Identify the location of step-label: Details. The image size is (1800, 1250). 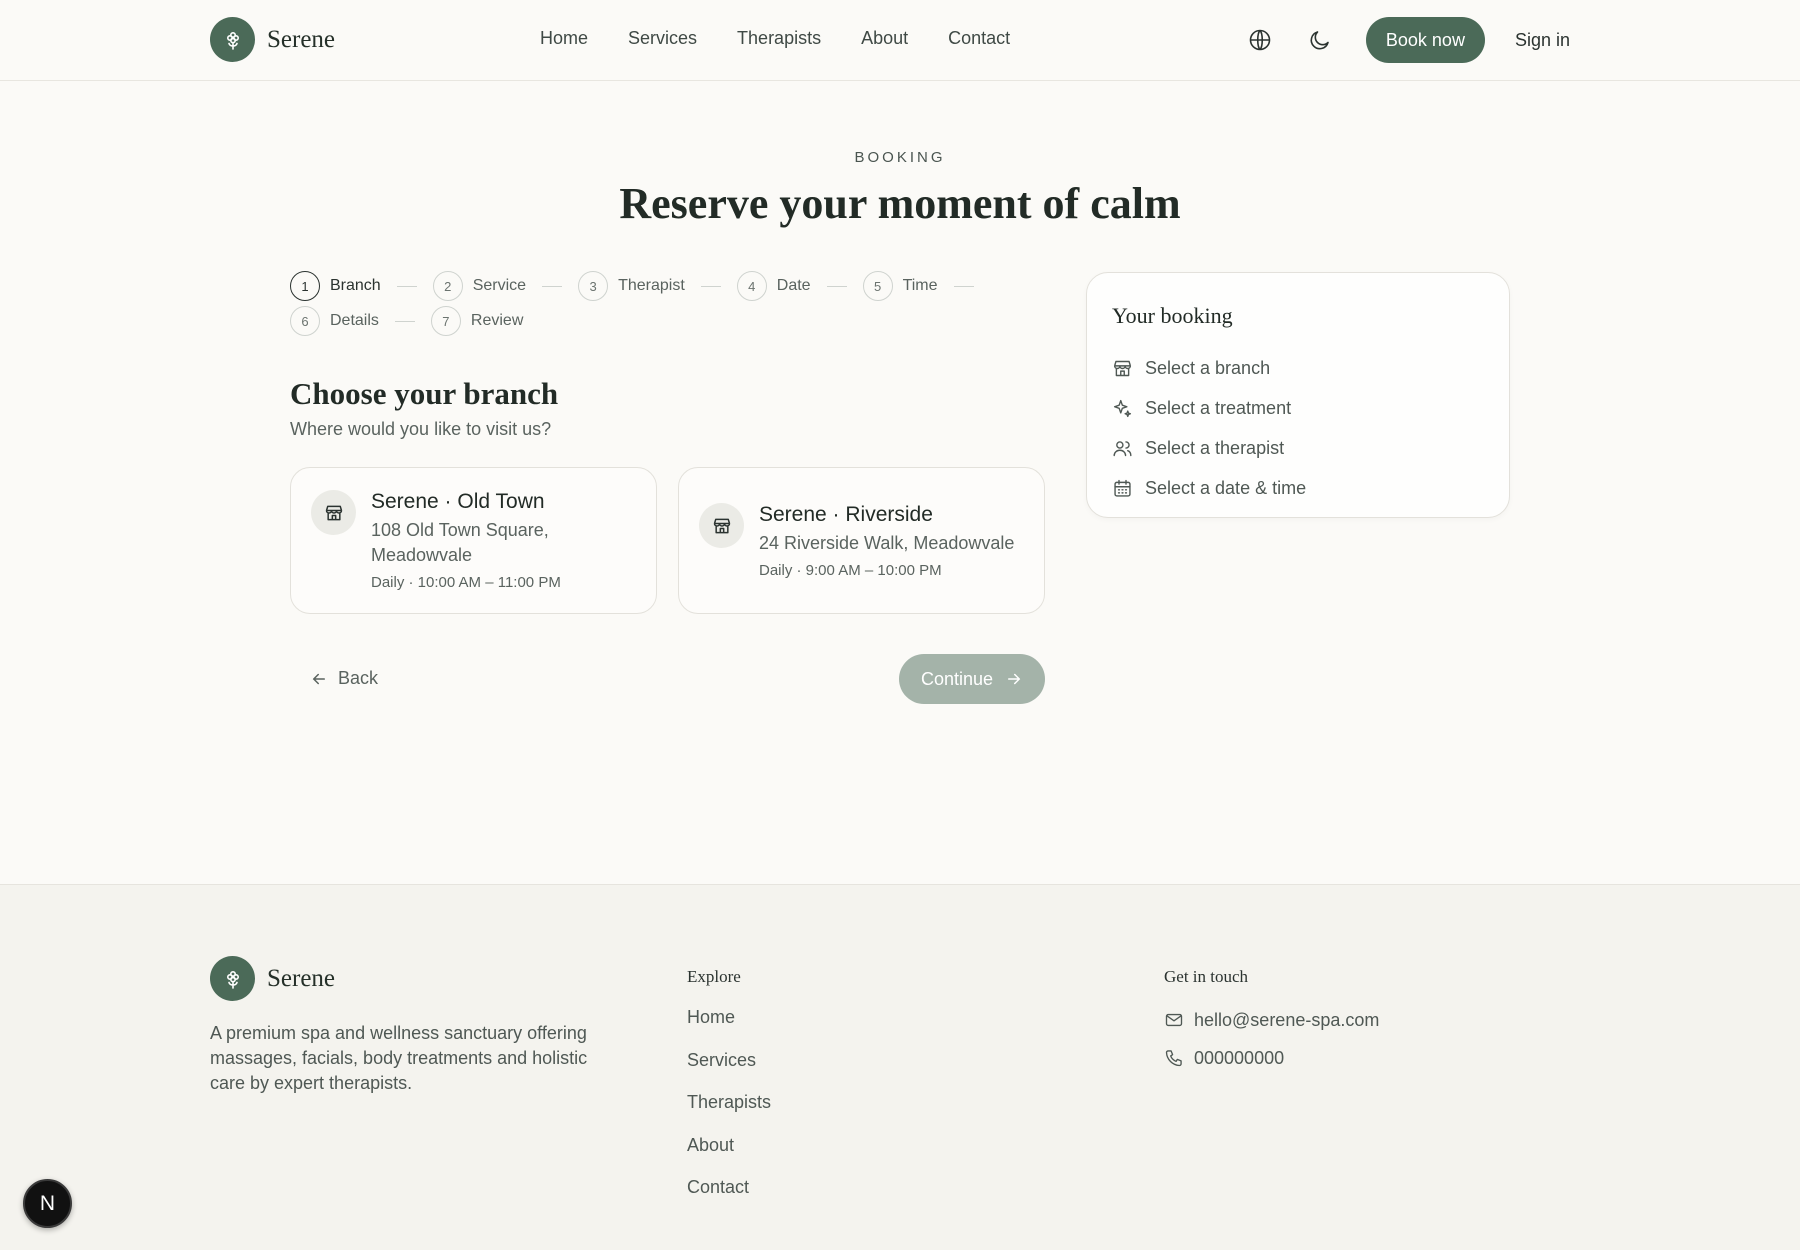
(354, 320).